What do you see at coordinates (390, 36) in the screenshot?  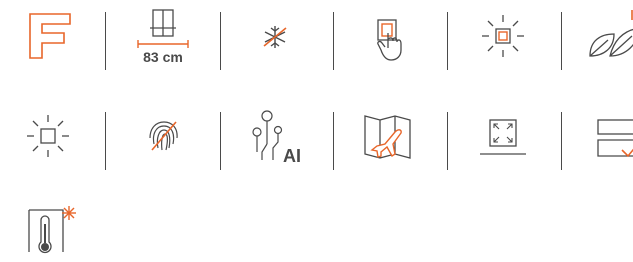 I see `touch-control-icon` at bounding box center [390, 36].